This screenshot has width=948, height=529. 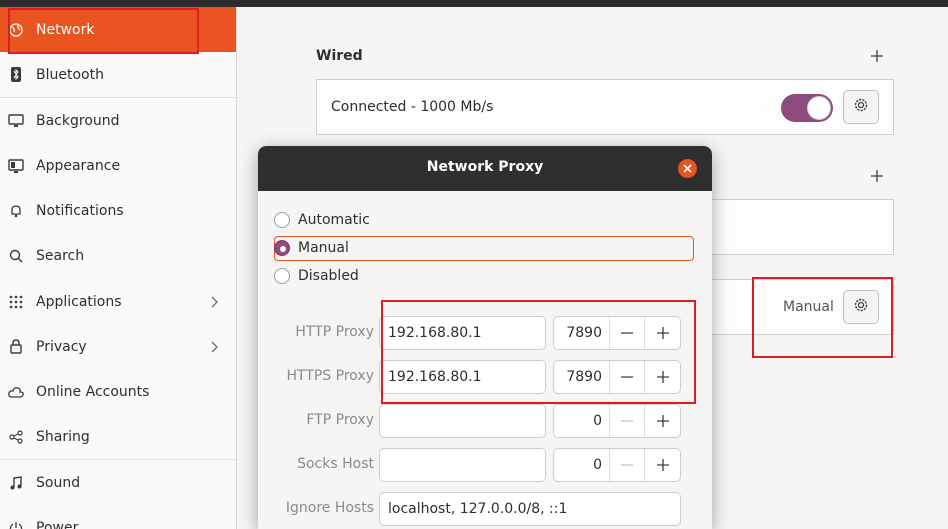 I want to click on sidebar-item-label: Online Accounts, so click(x=93, y=391).